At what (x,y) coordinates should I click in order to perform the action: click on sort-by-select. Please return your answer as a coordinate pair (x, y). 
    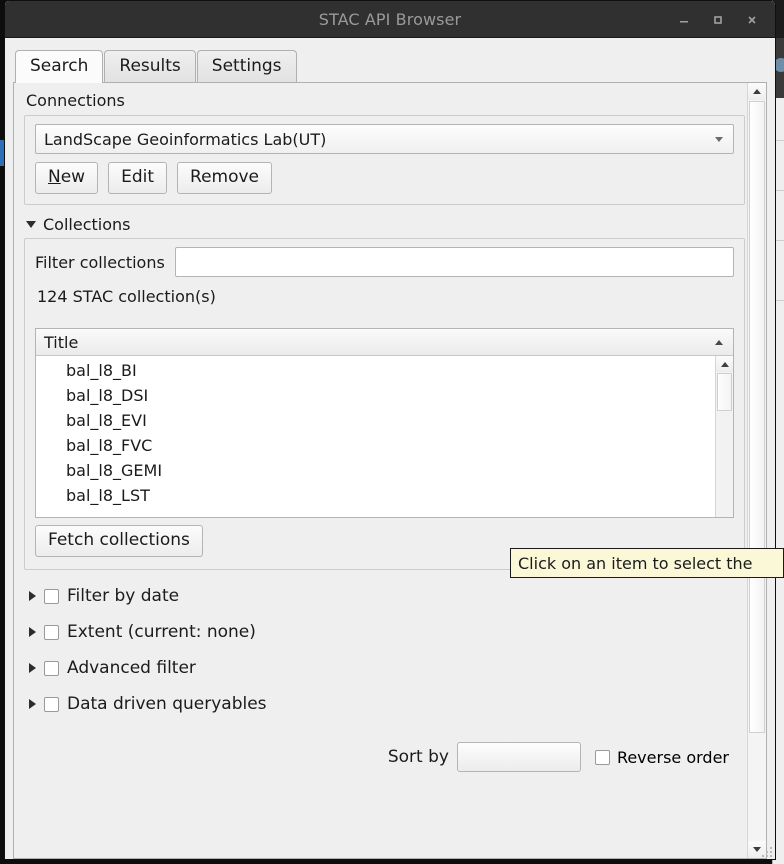
    Looking at the image, I should click on (518, 757).